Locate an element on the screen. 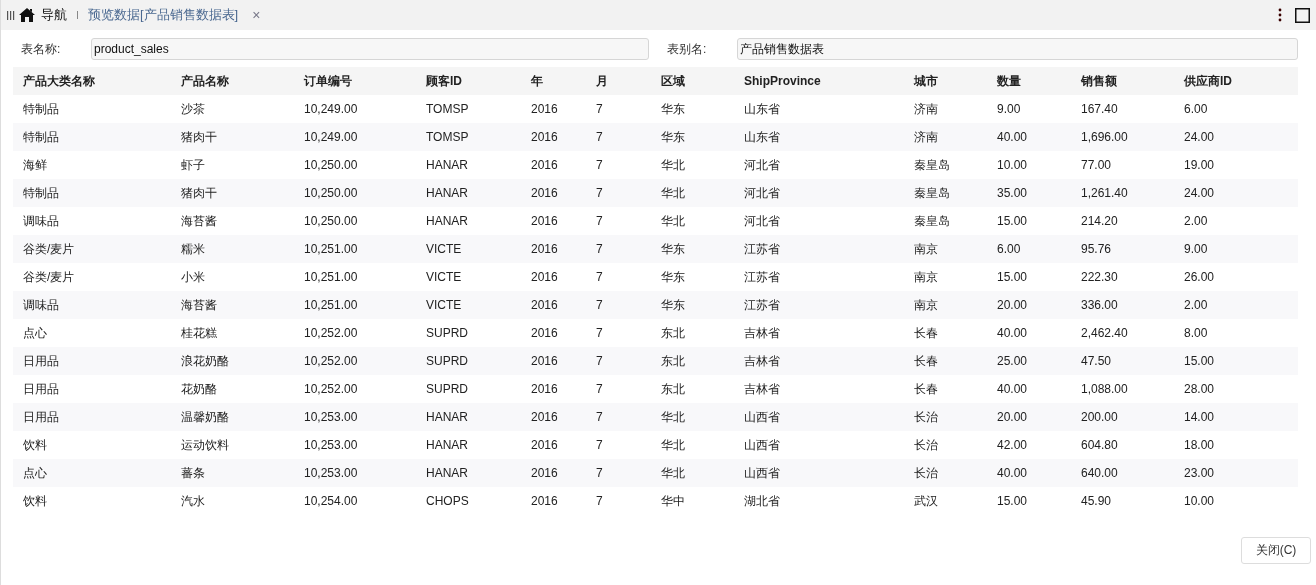  maximize-icon is located at coordinates (1302, 15).